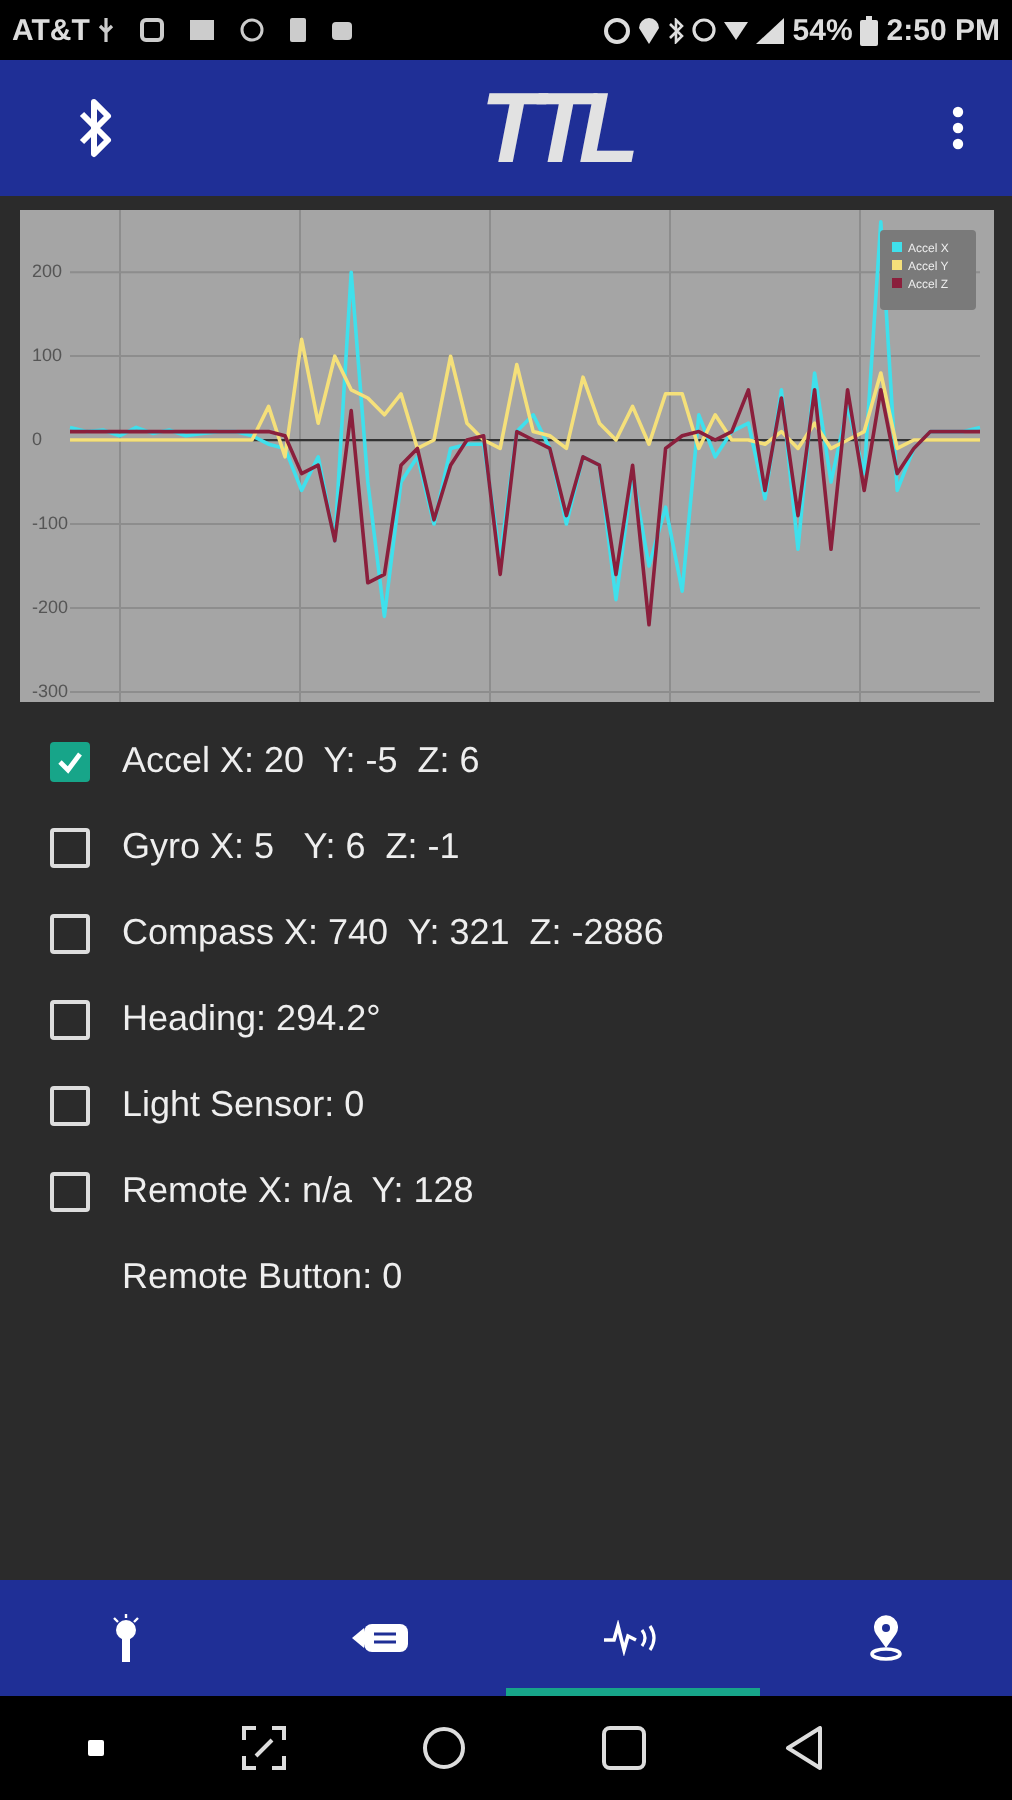 The width and height of the screenshot is (1012, 1800). Describe the element at coordinates (47, 354) in the screenshot. I see `axis-tick-label: 100` at that location.